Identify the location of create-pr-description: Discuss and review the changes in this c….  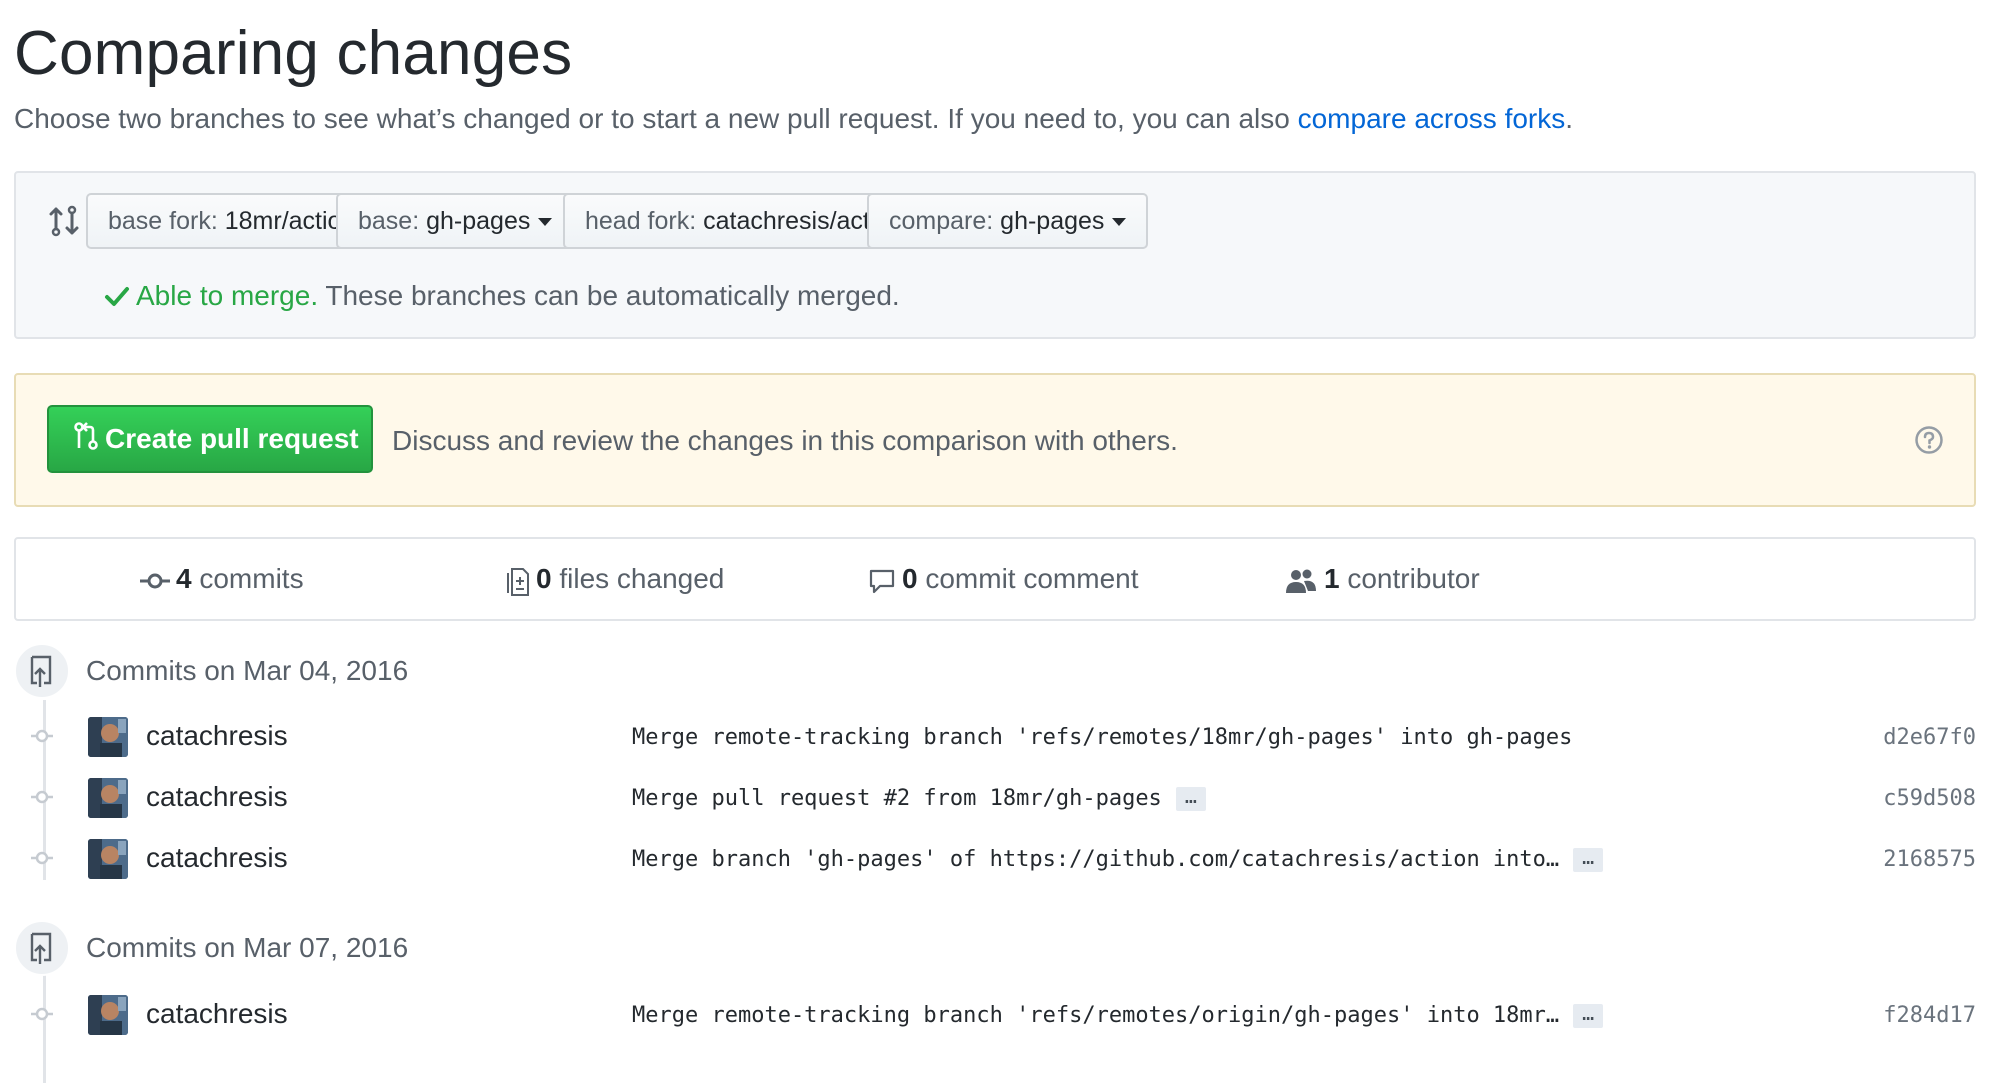
(785, 440).